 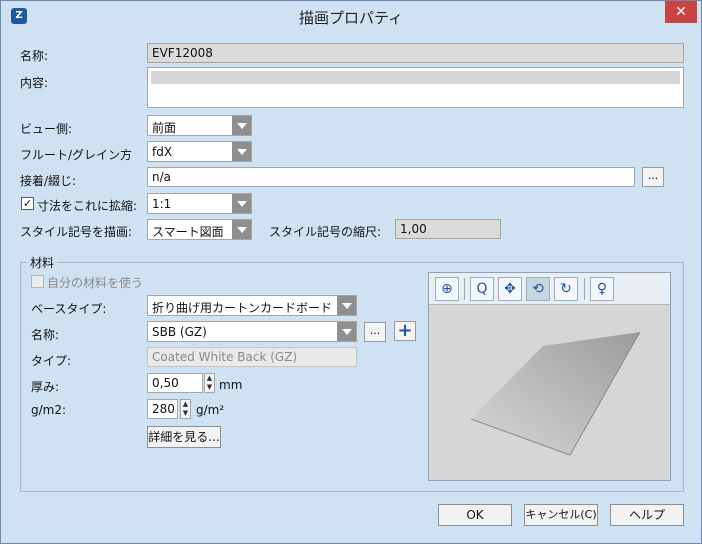 I want to click on gsm-input: 280, so click(x=162, y=409).